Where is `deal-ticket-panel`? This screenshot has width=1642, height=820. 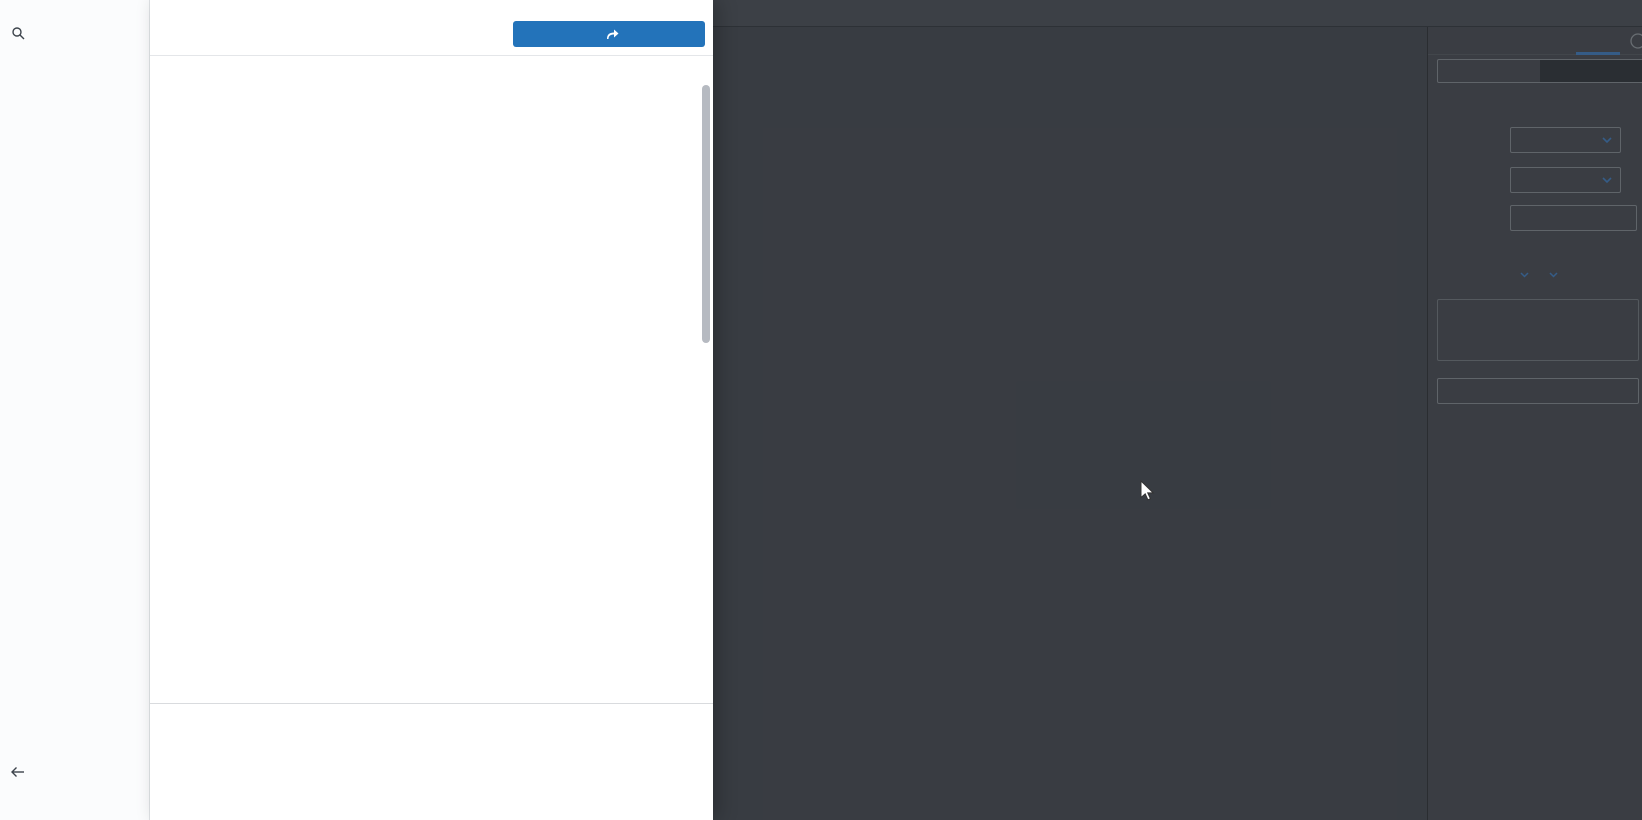
deal-ticket-panel is located at coordinates (1534, 423).